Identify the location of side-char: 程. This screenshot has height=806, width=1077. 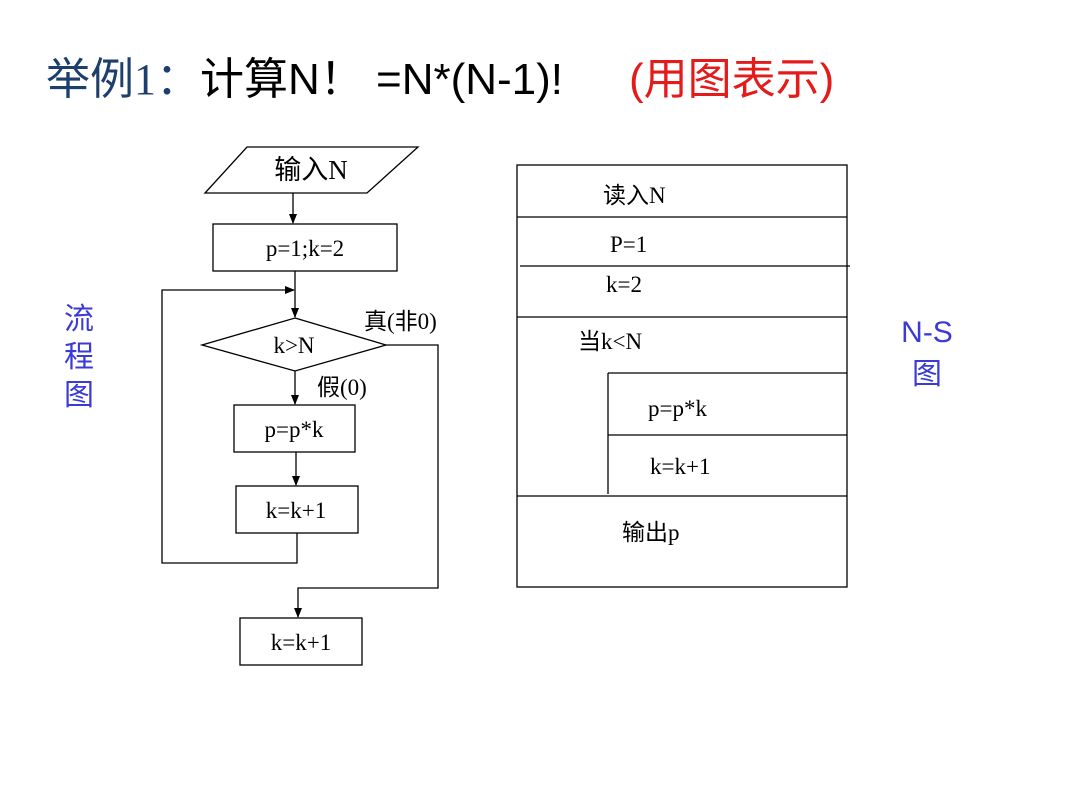
(79, 357).